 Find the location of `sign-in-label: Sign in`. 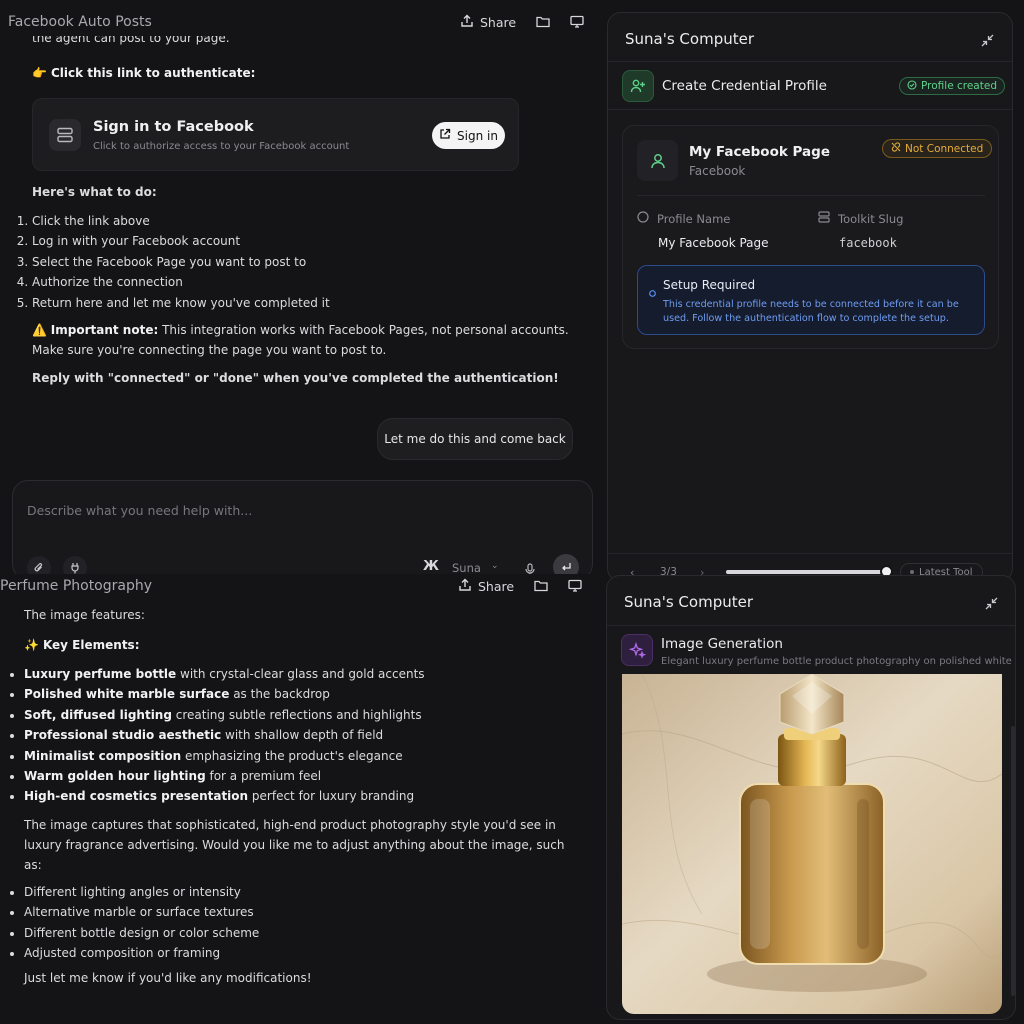

sign-in-label: Sign in is located at coordinates (477, 135).